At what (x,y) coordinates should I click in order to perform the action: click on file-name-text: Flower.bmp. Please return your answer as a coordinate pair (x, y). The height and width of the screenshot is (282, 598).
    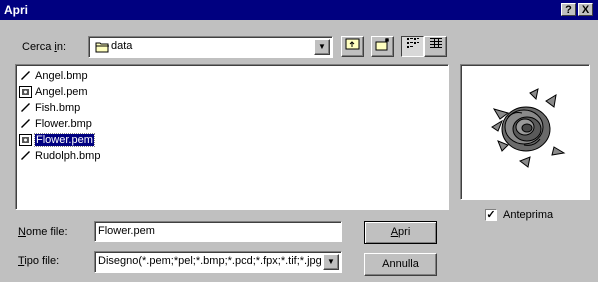
    Looking at the image, I should click on (63, 124).